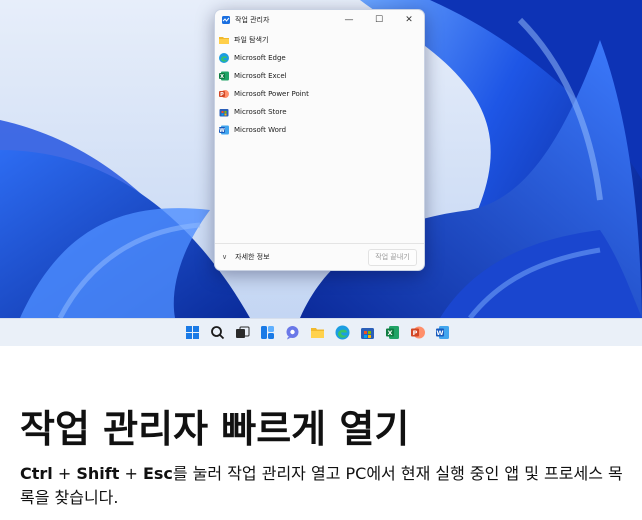 Image resolution: width=642 pixels, height=520 pixels. I want to click on window-title: 작업 관리자, so click(252, 19).